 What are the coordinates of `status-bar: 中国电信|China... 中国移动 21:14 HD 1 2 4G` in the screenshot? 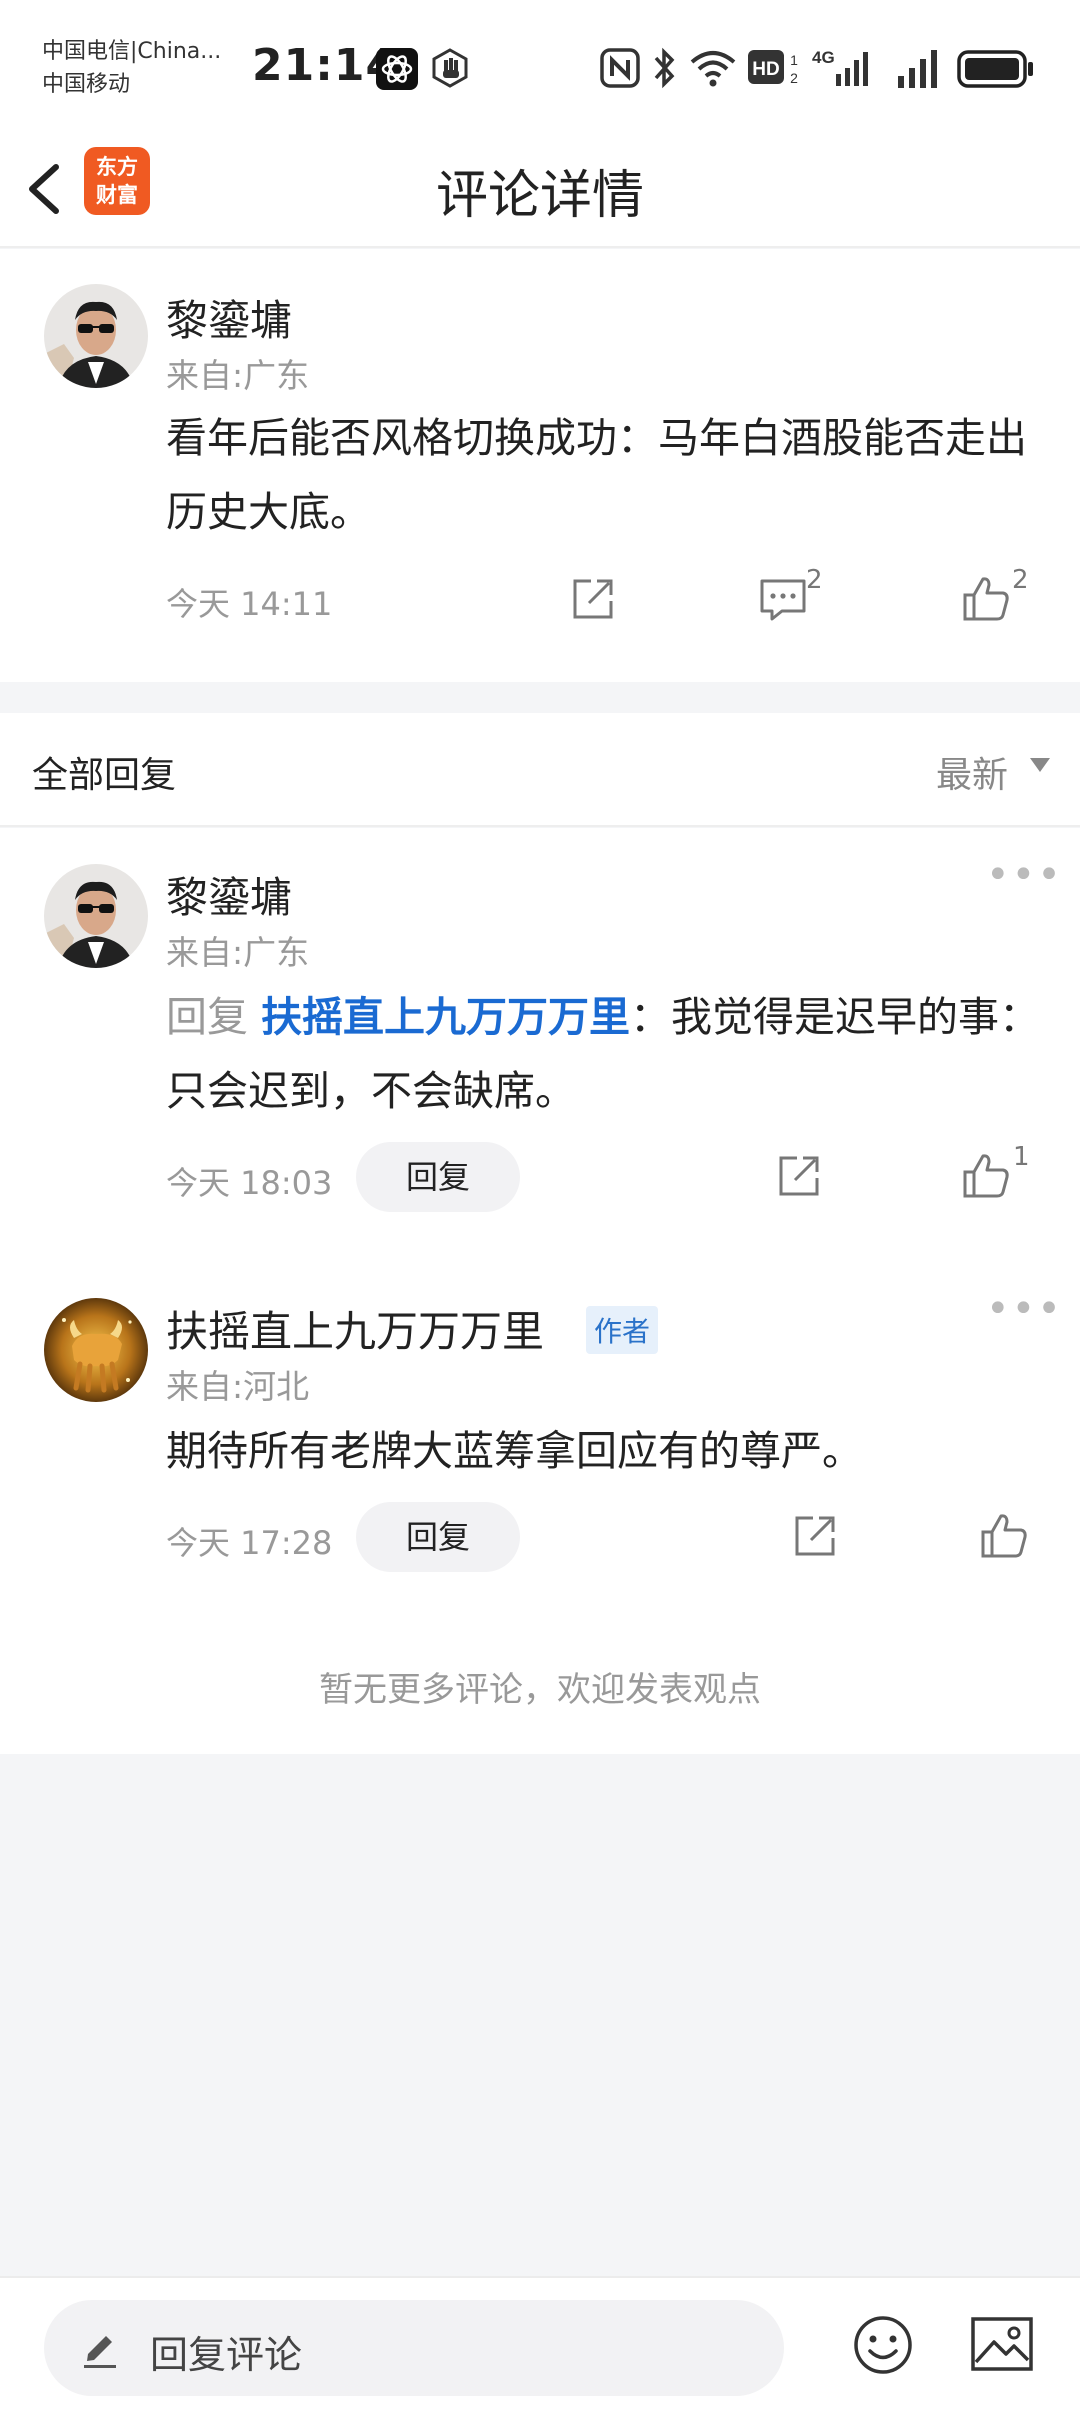 It's located at (540, 67).